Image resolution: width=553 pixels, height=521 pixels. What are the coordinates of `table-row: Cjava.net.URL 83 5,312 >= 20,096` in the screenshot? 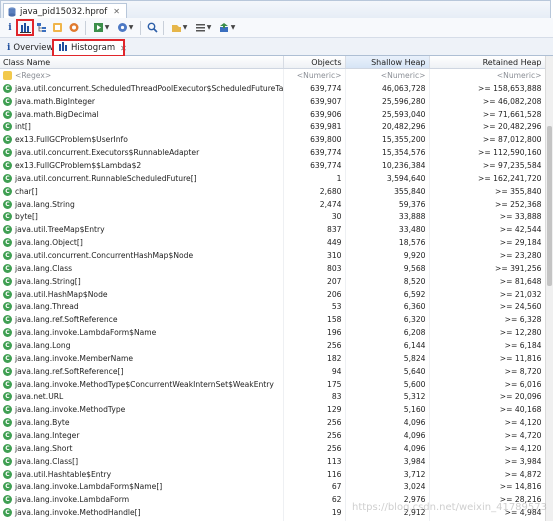 It's located at (272, 397).